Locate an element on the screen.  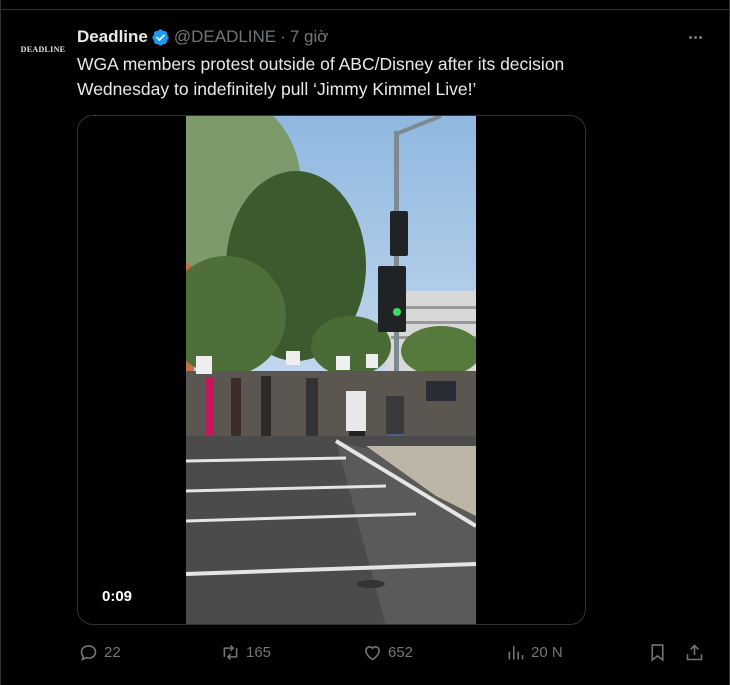
views-button: 20 N is located at coordinates (534, 652).